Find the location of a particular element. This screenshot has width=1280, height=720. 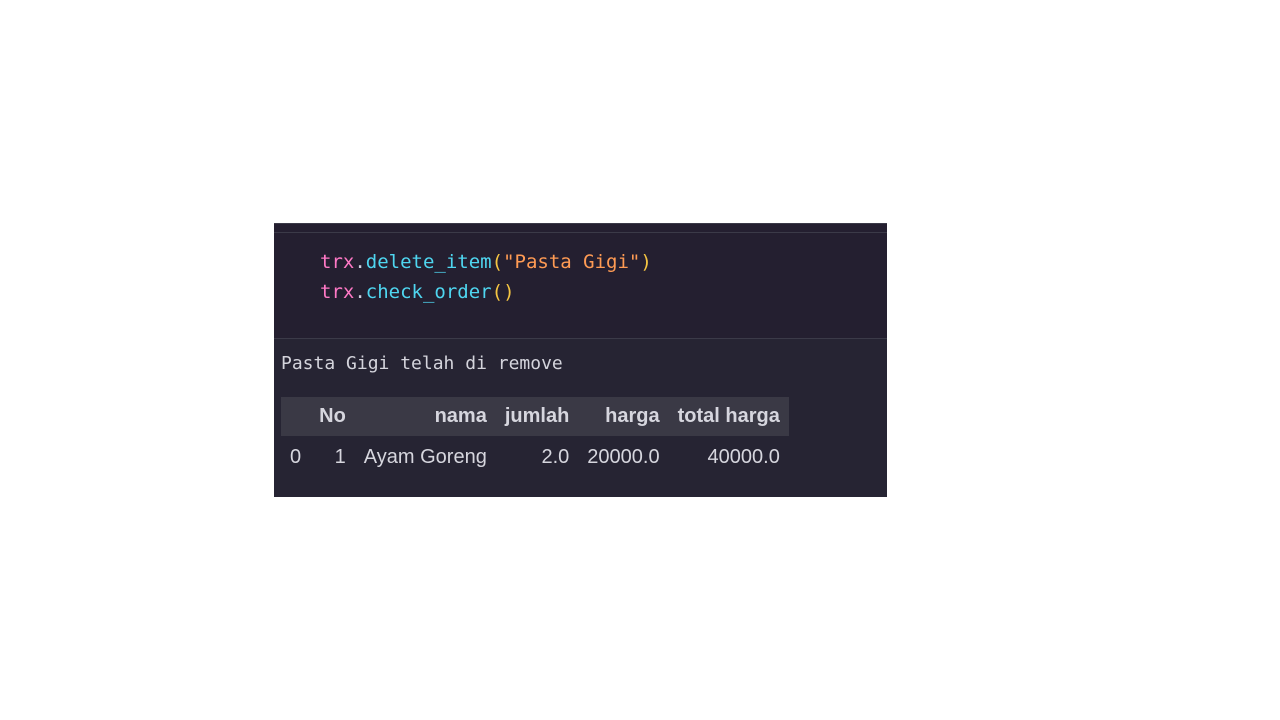

code-string-argument: "Pasta Gigi" is located at coordinates (572, 262).